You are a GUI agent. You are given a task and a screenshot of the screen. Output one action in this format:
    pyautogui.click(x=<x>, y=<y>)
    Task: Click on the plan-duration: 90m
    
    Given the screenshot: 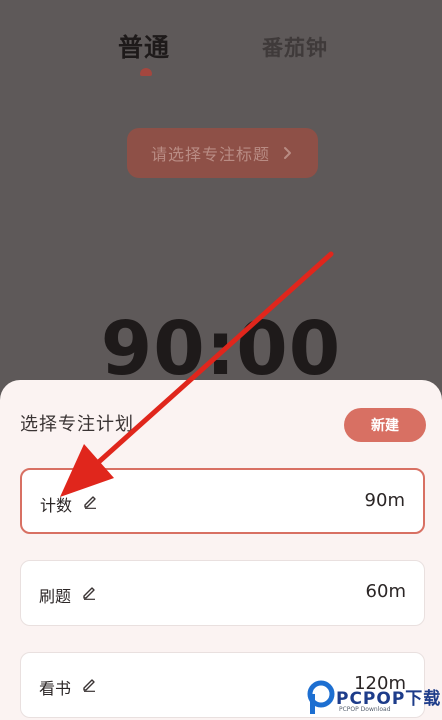 What is the action you would take?
    pyautogui.click(x=384, y=500)
    